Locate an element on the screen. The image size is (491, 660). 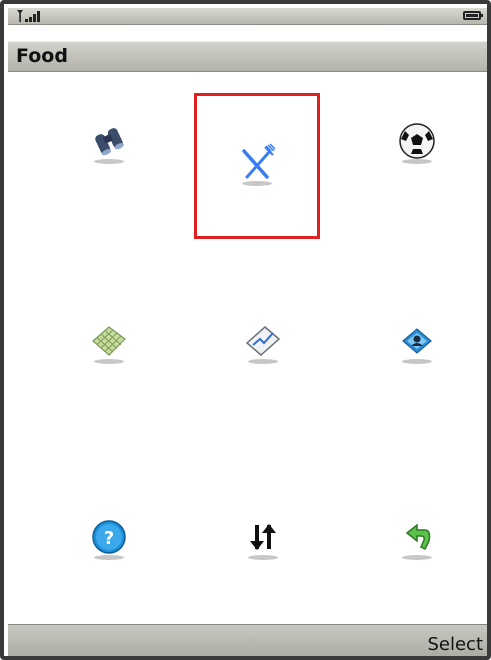
select-softkey: Select is located at coordinates (455, 644).